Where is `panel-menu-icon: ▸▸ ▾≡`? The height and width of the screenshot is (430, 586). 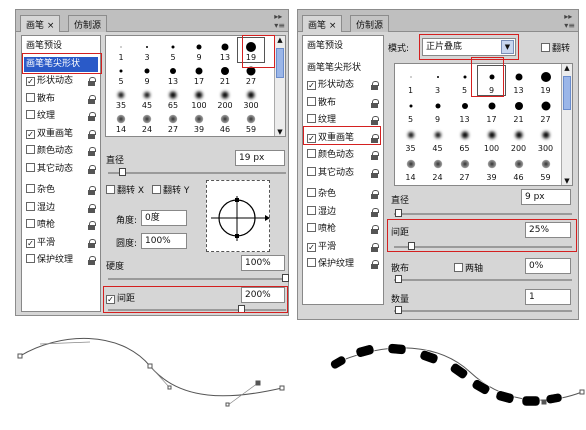
panel-menu-icon: ▸▸ ▾≡ is located at coordinates (279, 21).